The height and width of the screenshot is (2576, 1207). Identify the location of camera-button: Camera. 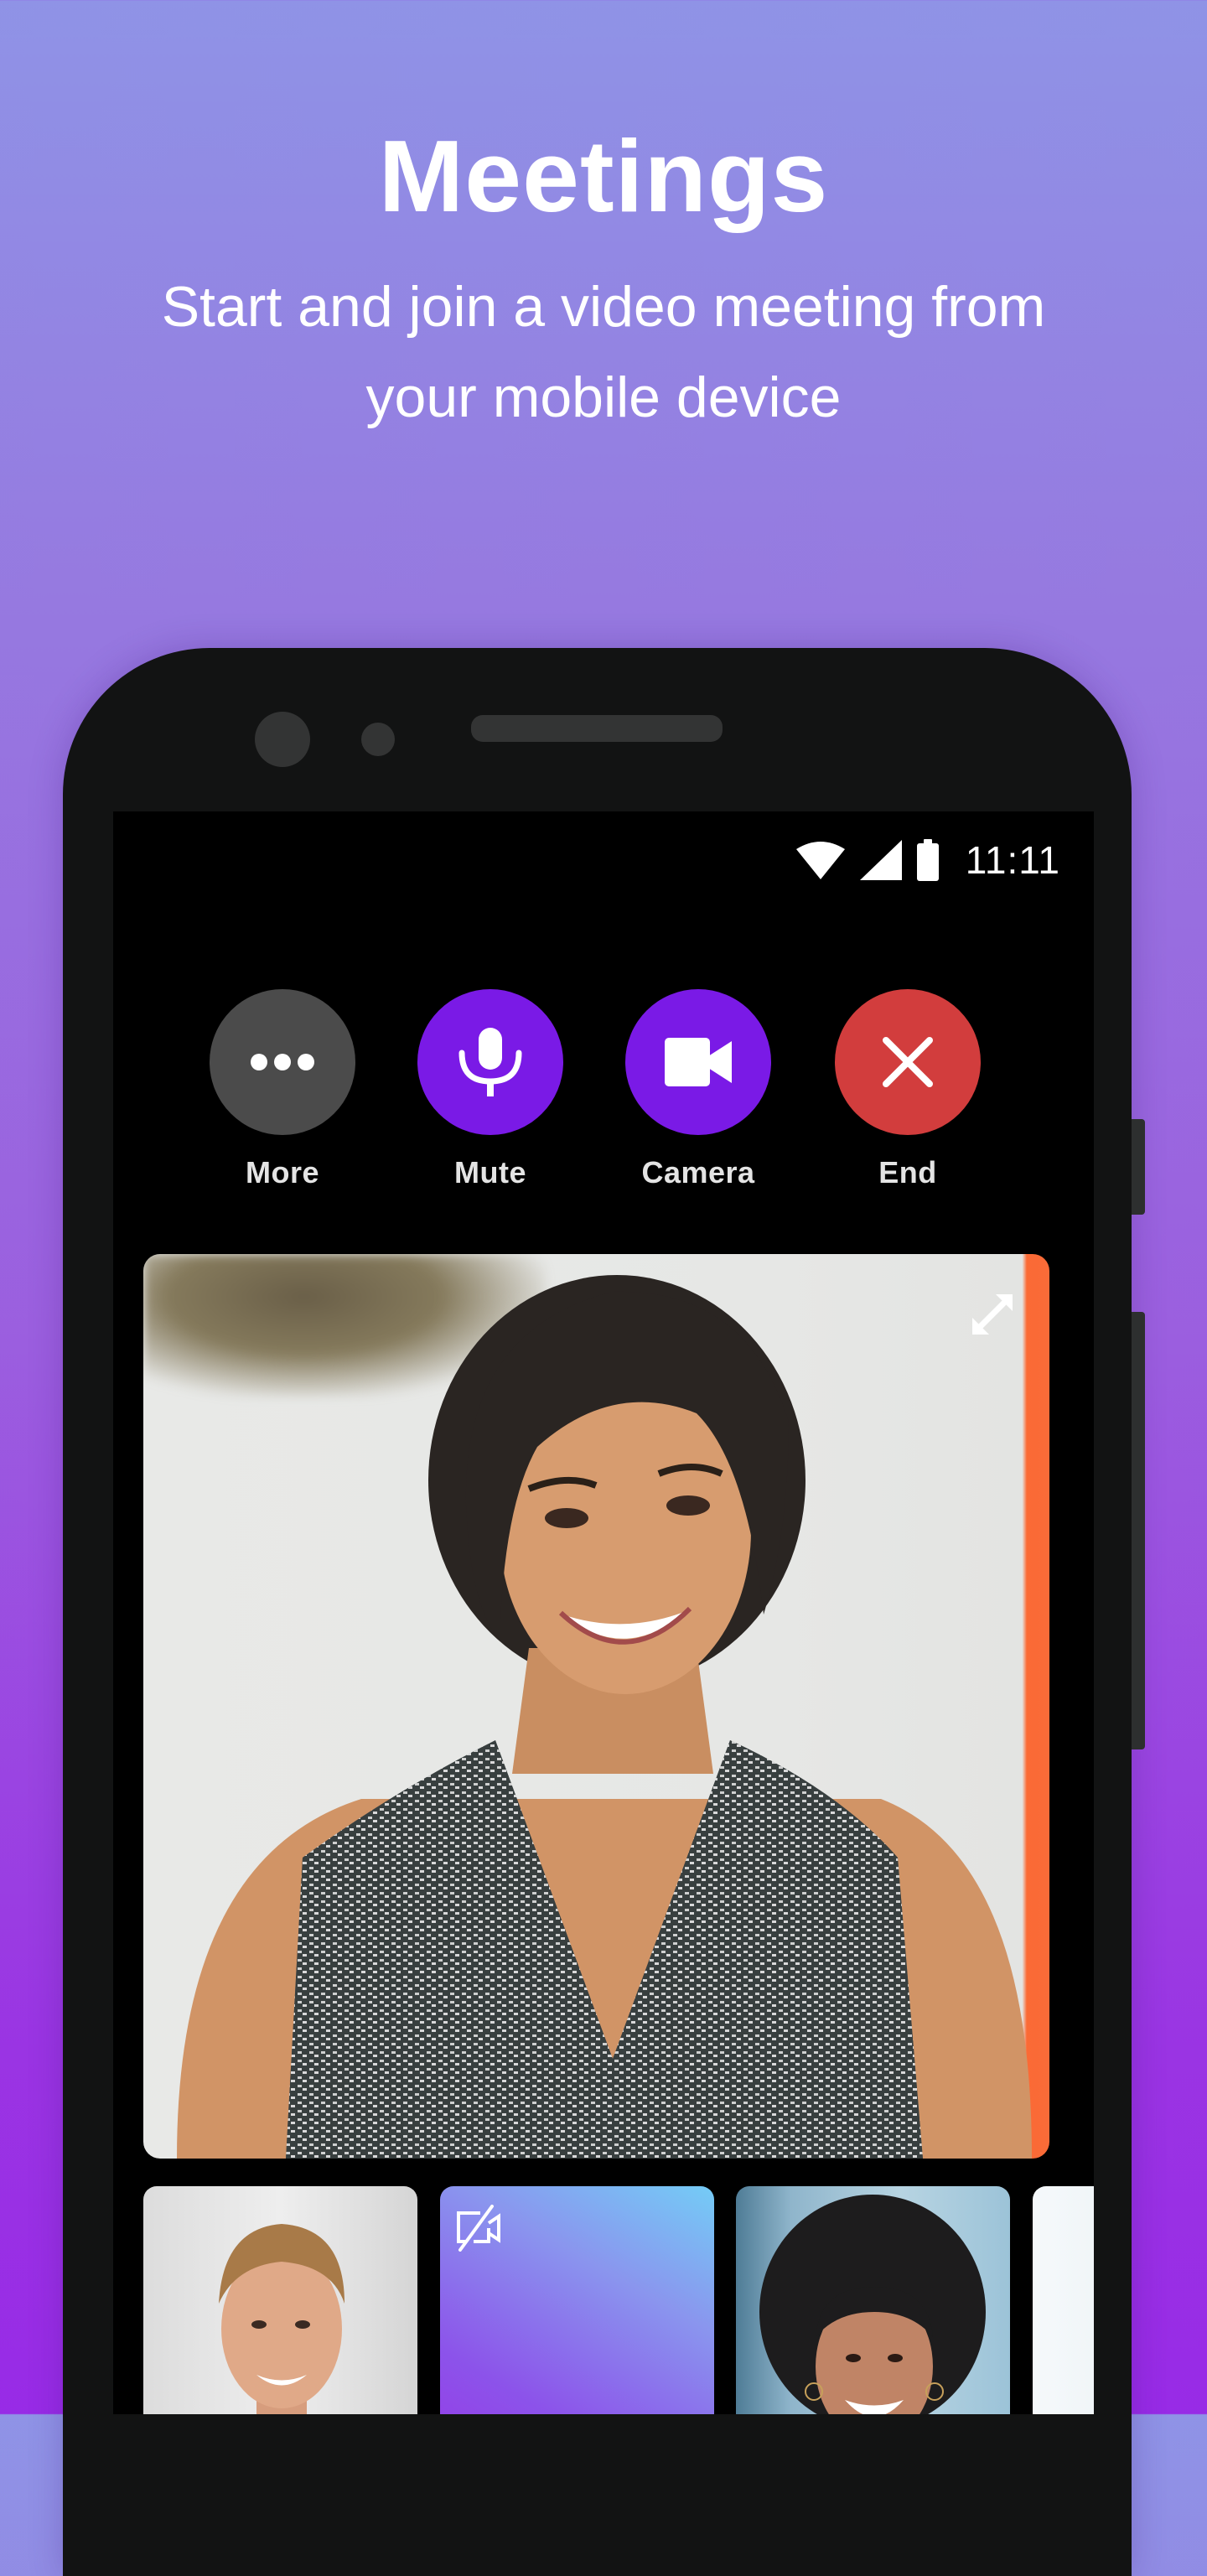
(698, 1089).